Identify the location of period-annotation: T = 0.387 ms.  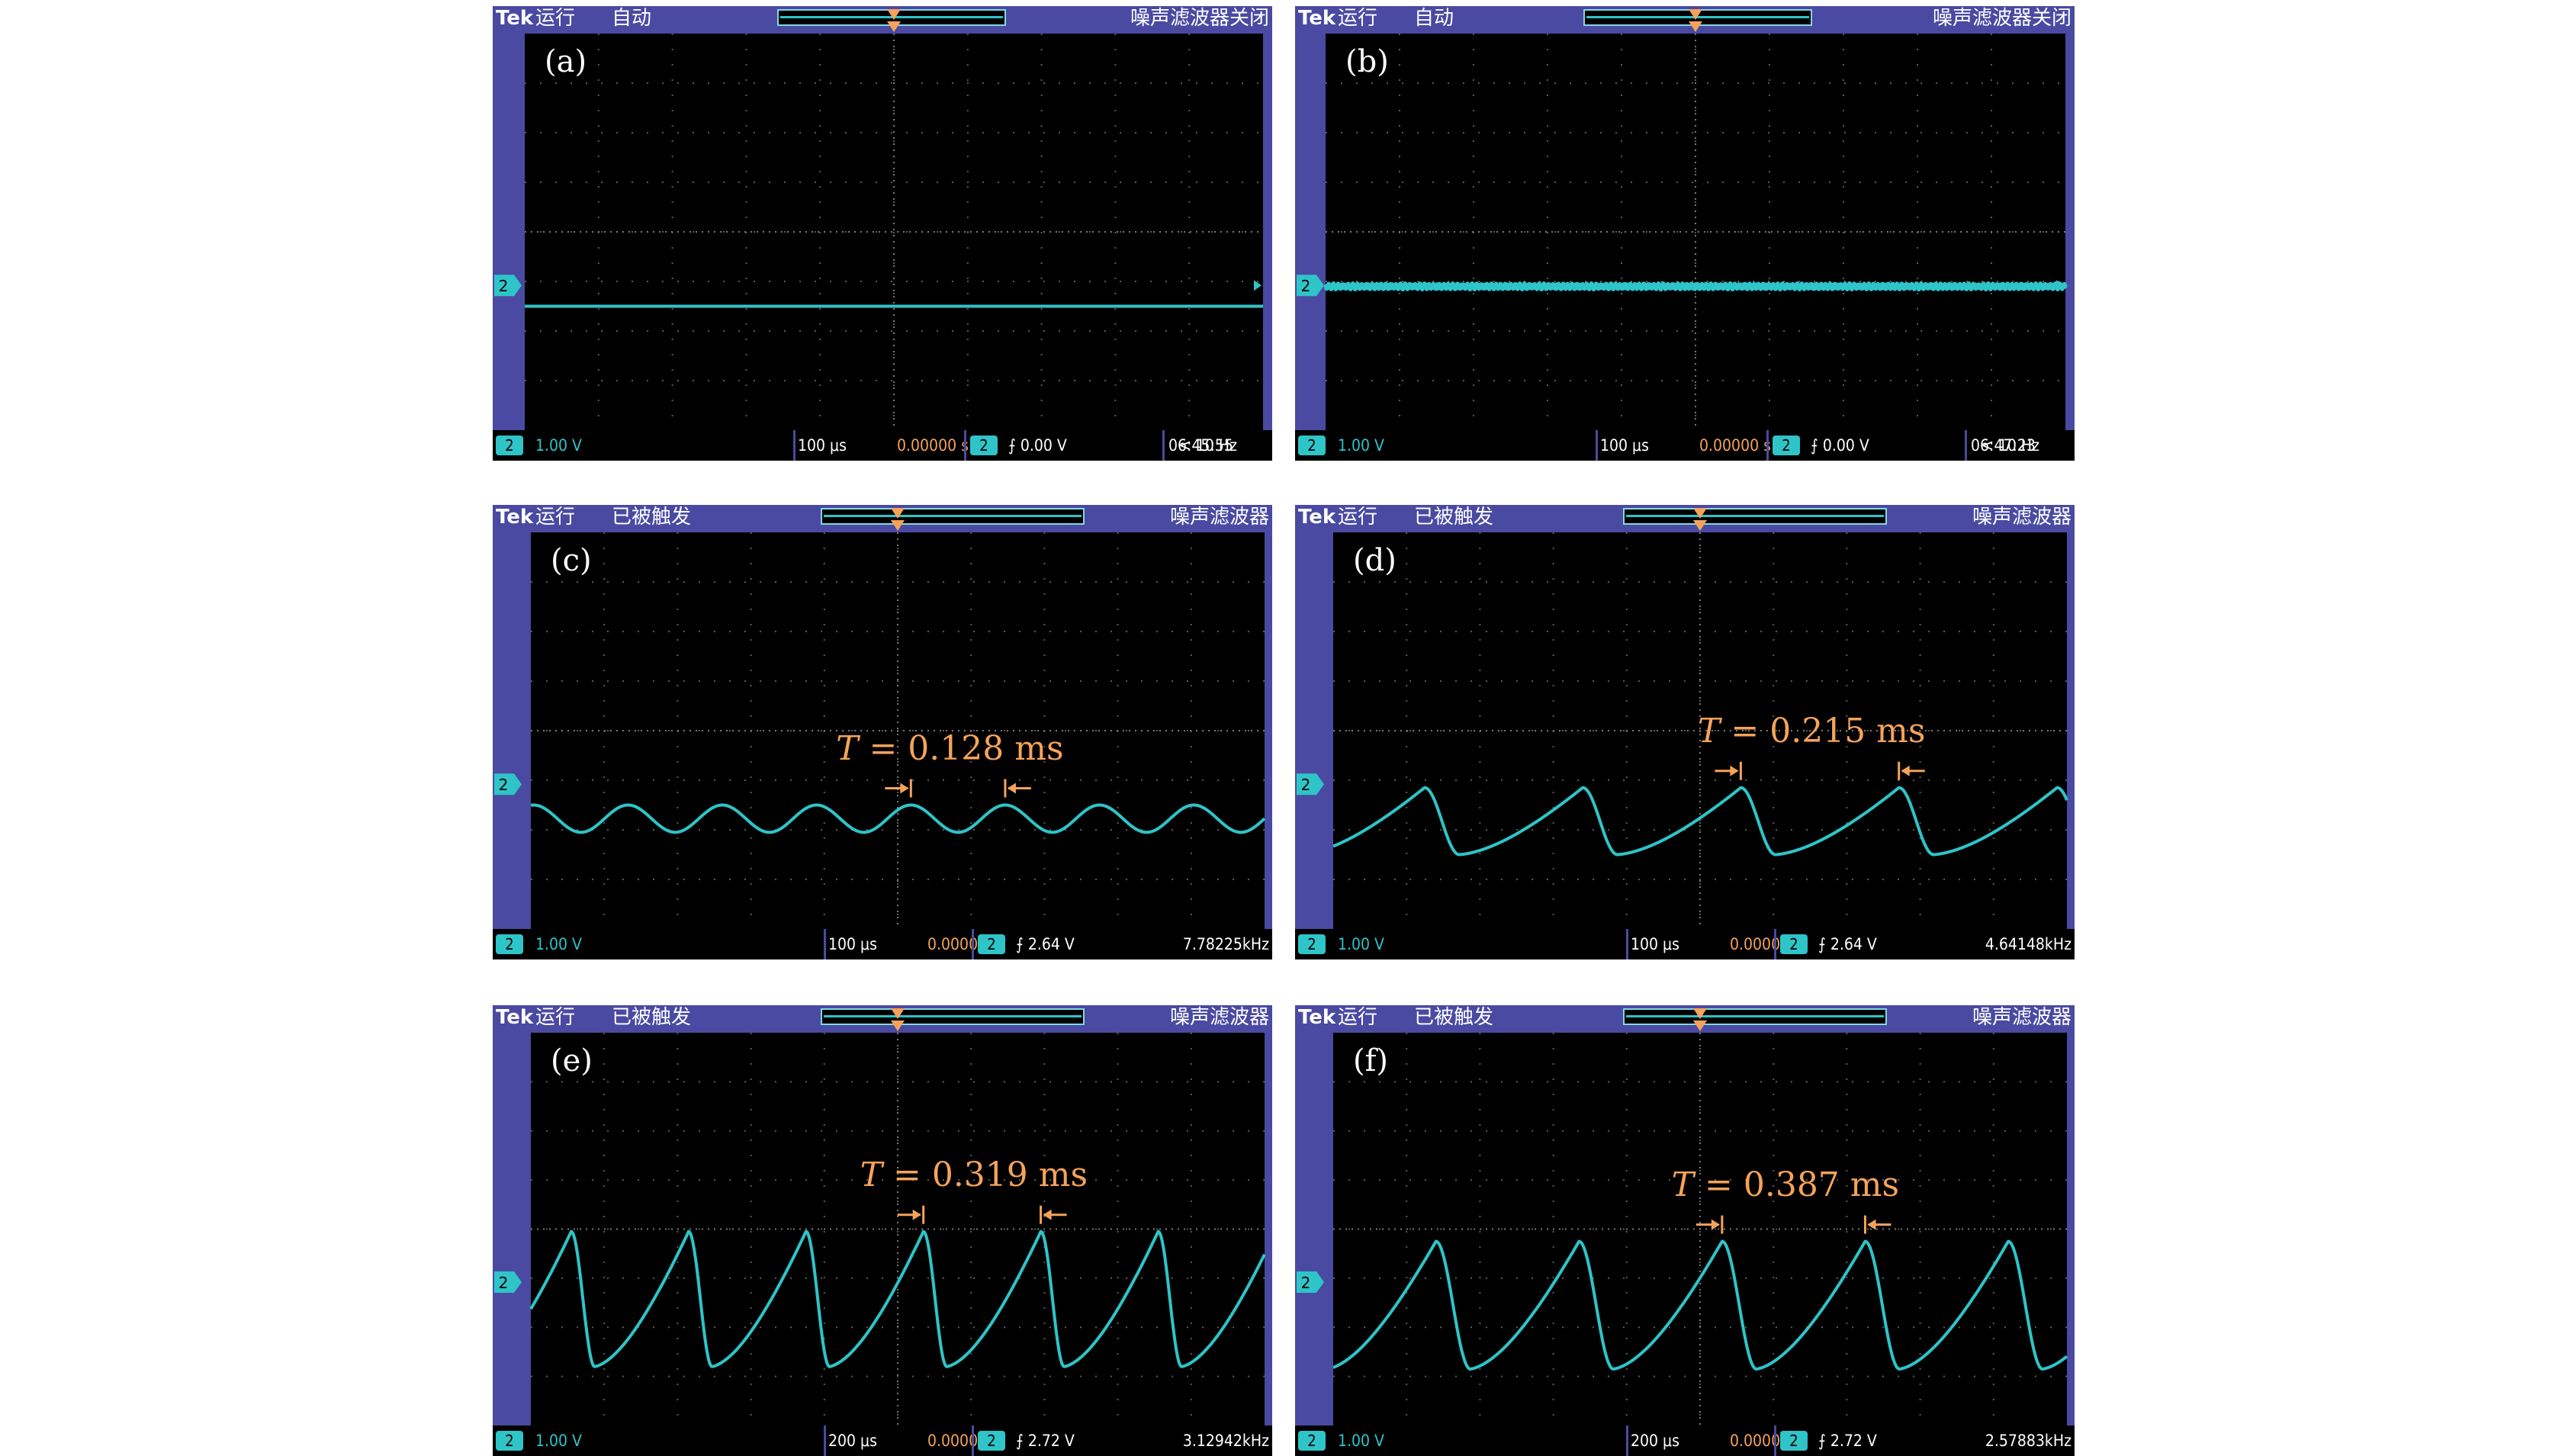
(1785, 1184).